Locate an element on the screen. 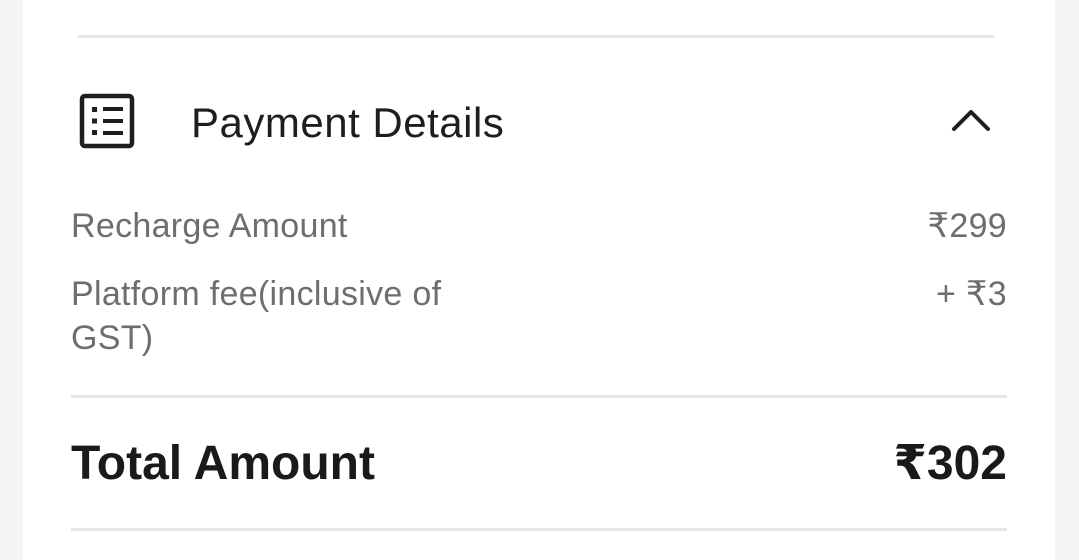  recharge-amount-value: ₹299 is located at coordinates (967, 226).